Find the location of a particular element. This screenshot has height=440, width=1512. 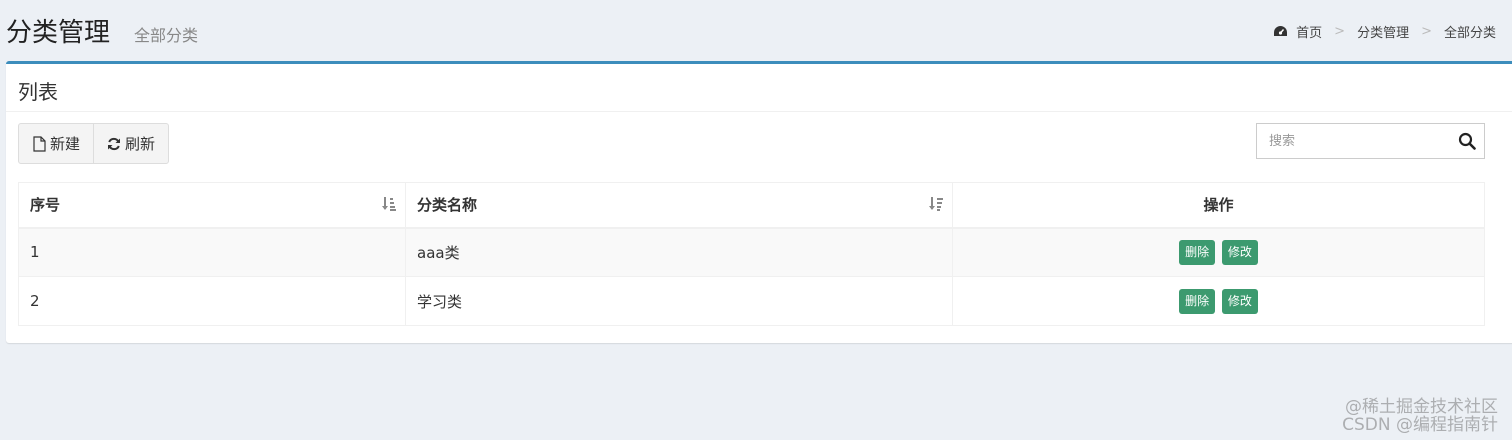

cell-name: 学习类 is located at coordinates (679, 301).